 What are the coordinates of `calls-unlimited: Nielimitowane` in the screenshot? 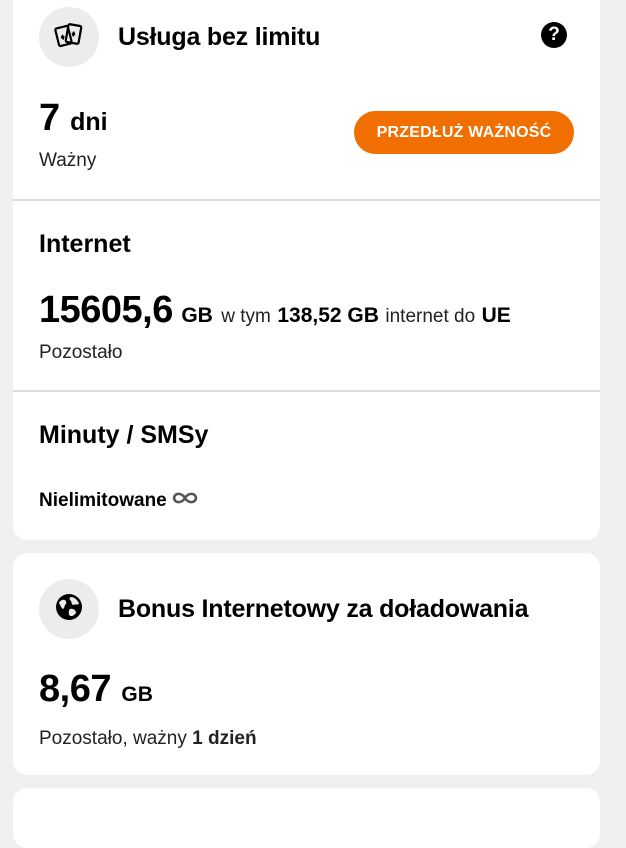 It's located at (119, 501).